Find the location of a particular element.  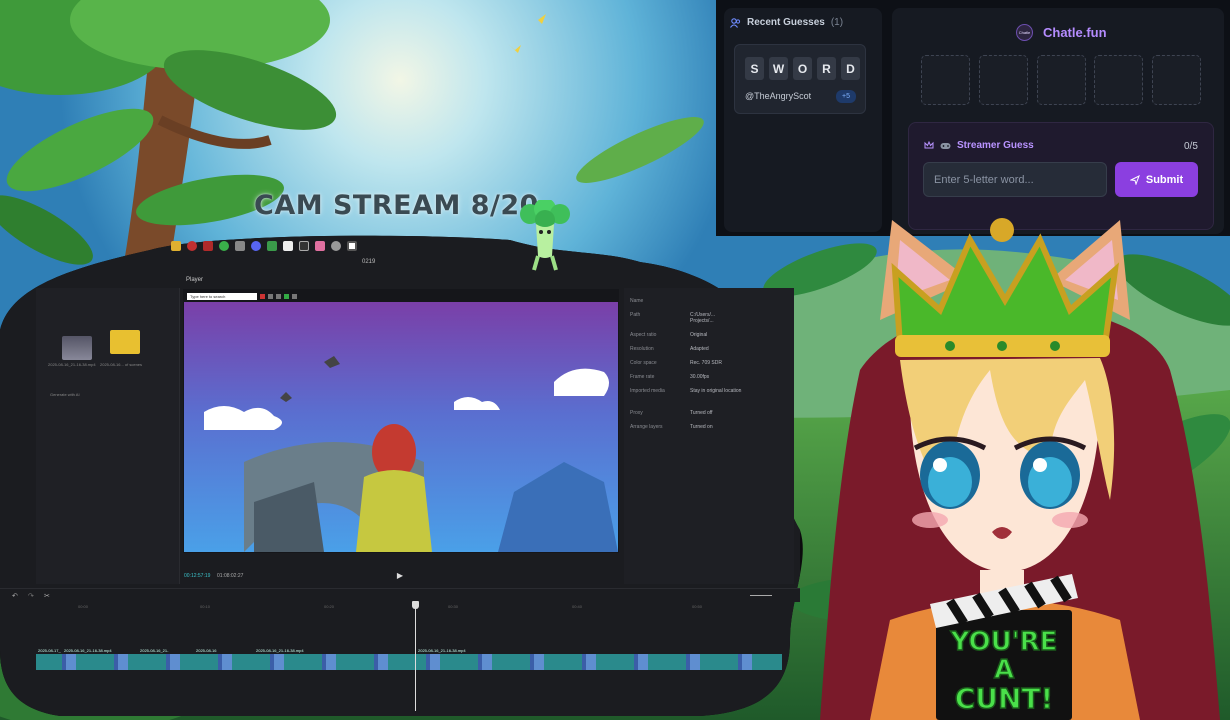

chatle-brand: Chatle Chatle.fun is located at coordinates (1061, 32).